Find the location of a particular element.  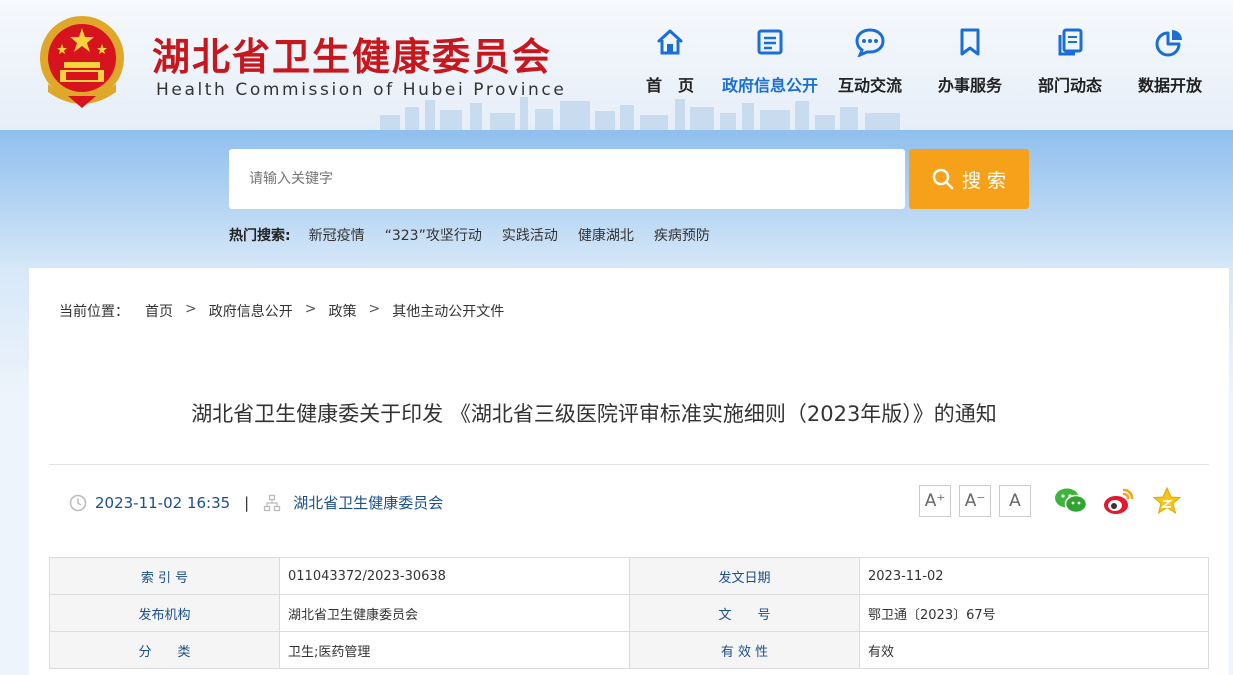

nav-item-home: 首 页 is located at coordinates (670, 64).